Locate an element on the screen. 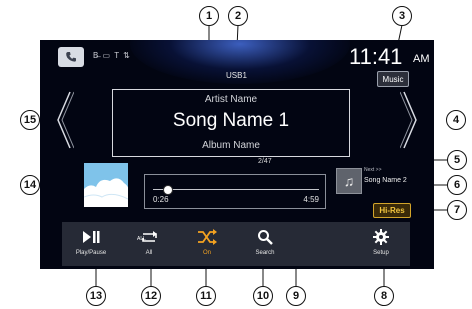 Image resolution: width=472 pixels, height=309 pixels. svg-text: ALL is located at coordinates (141, 239).